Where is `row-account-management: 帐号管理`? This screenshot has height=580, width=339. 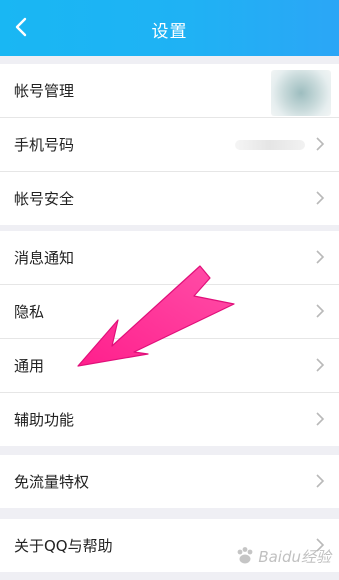 row-account-management: 帐号管理 is located at coordinates (169, 91).